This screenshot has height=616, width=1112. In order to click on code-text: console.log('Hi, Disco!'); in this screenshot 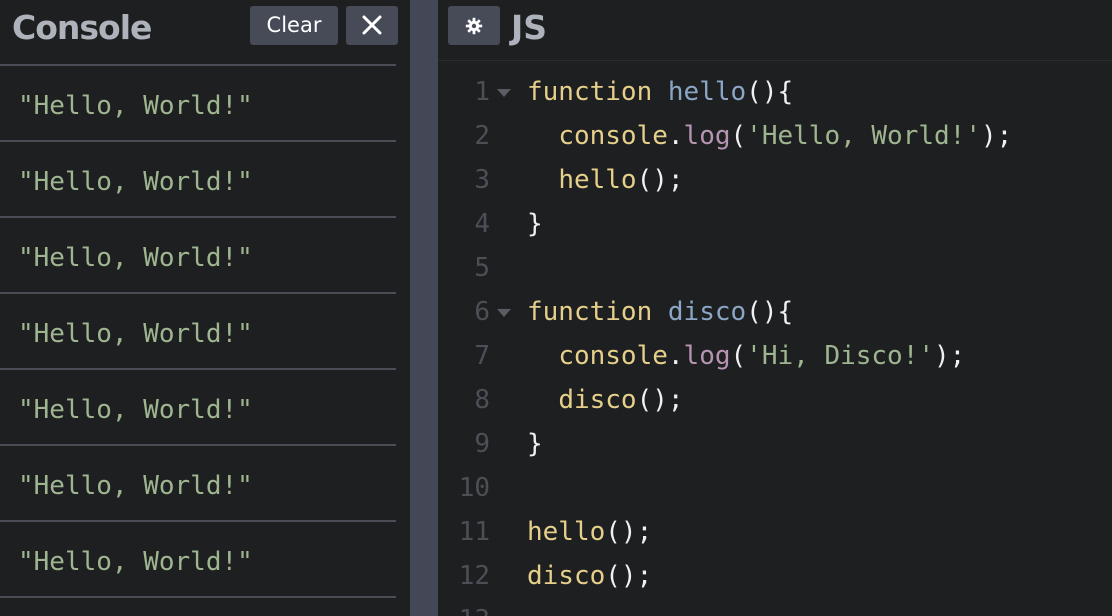, I will do `click(746, 356)`.